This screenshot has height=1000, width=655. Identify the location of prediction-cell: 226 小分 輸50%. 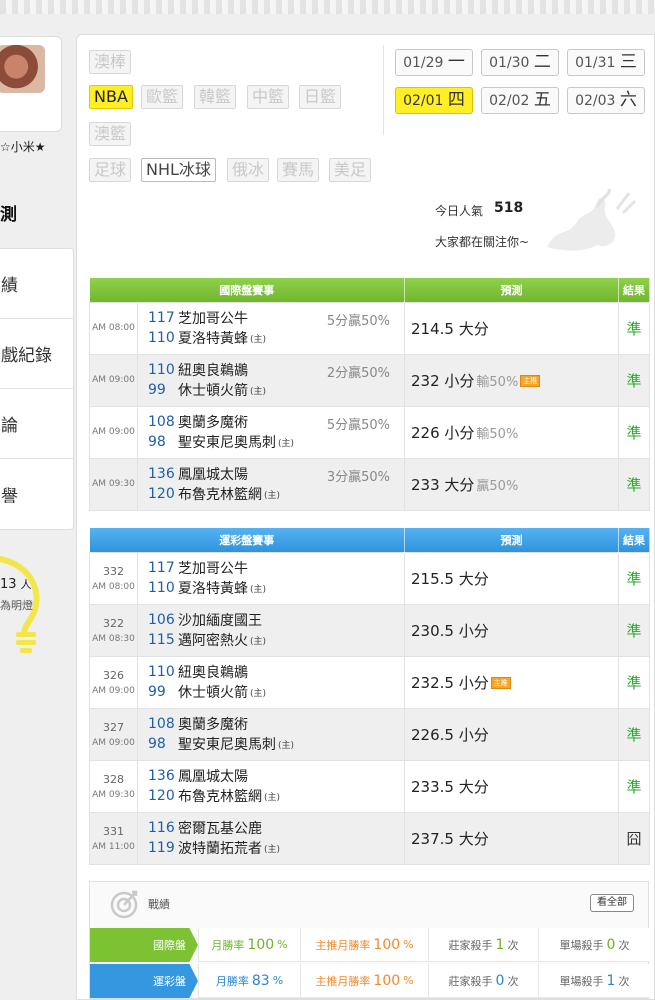
(511, 432).